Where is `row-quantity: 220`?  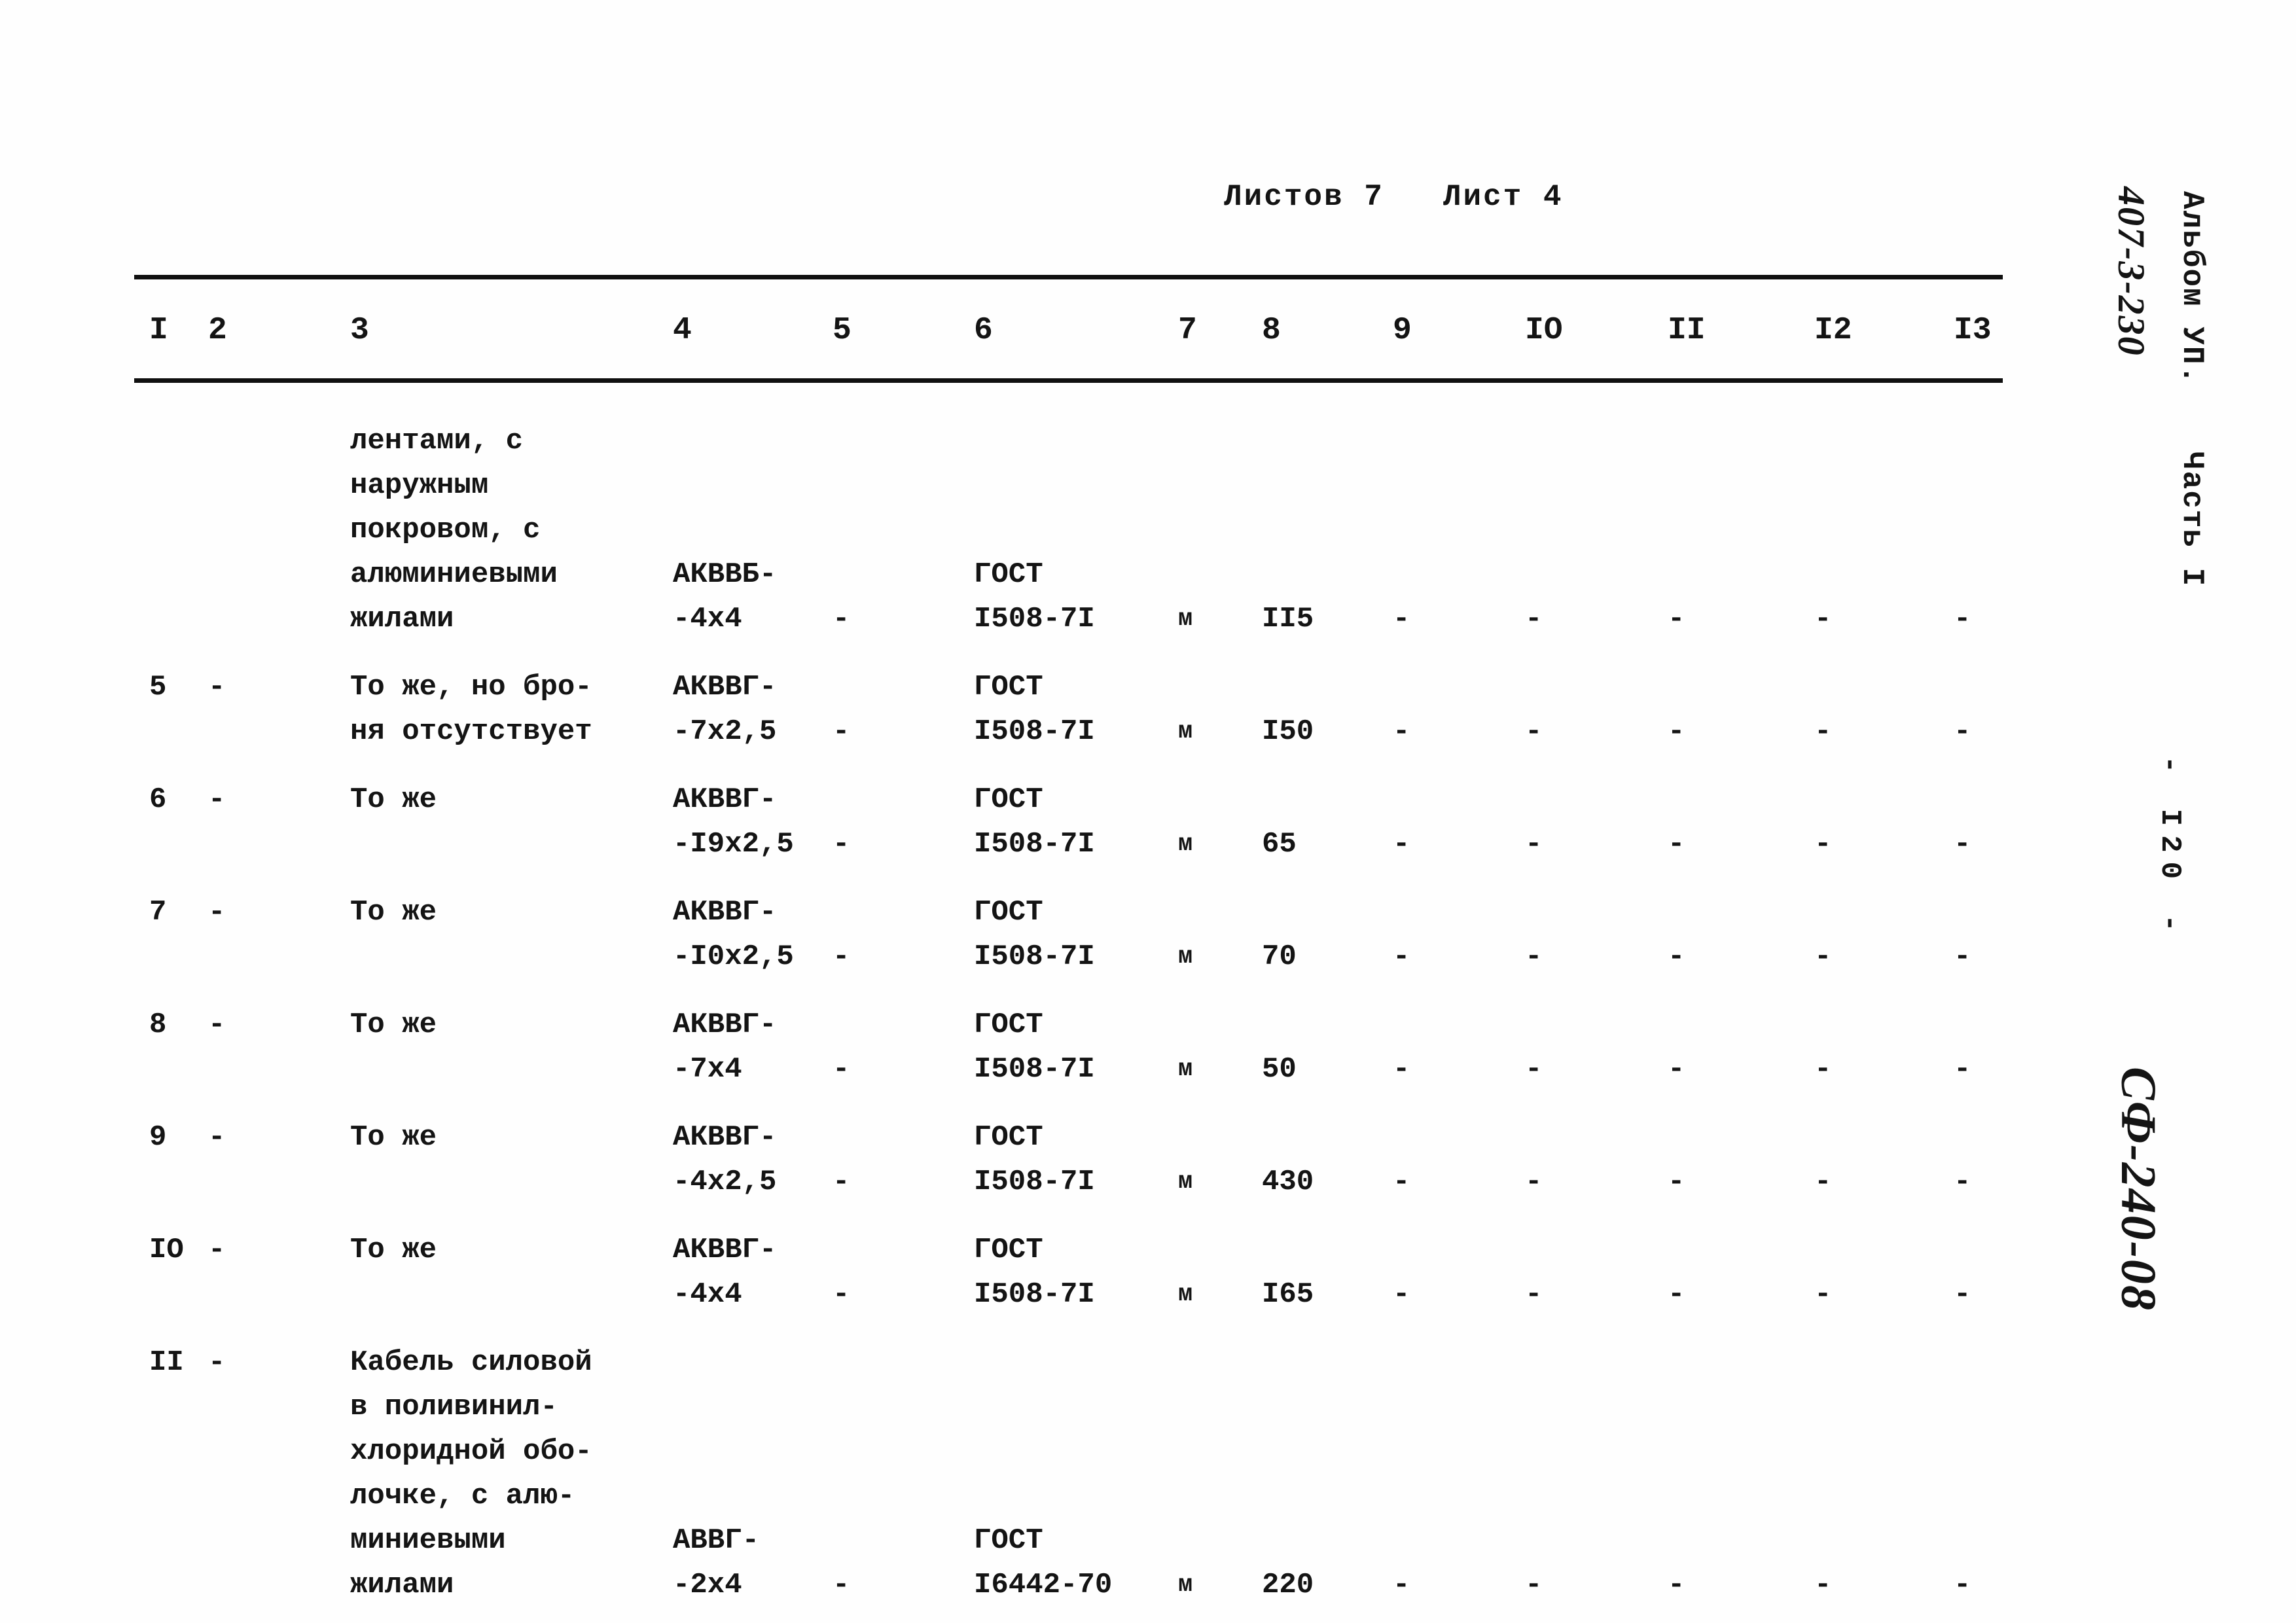
row-quantity: 220 is located at coordinates (1288, 1585).